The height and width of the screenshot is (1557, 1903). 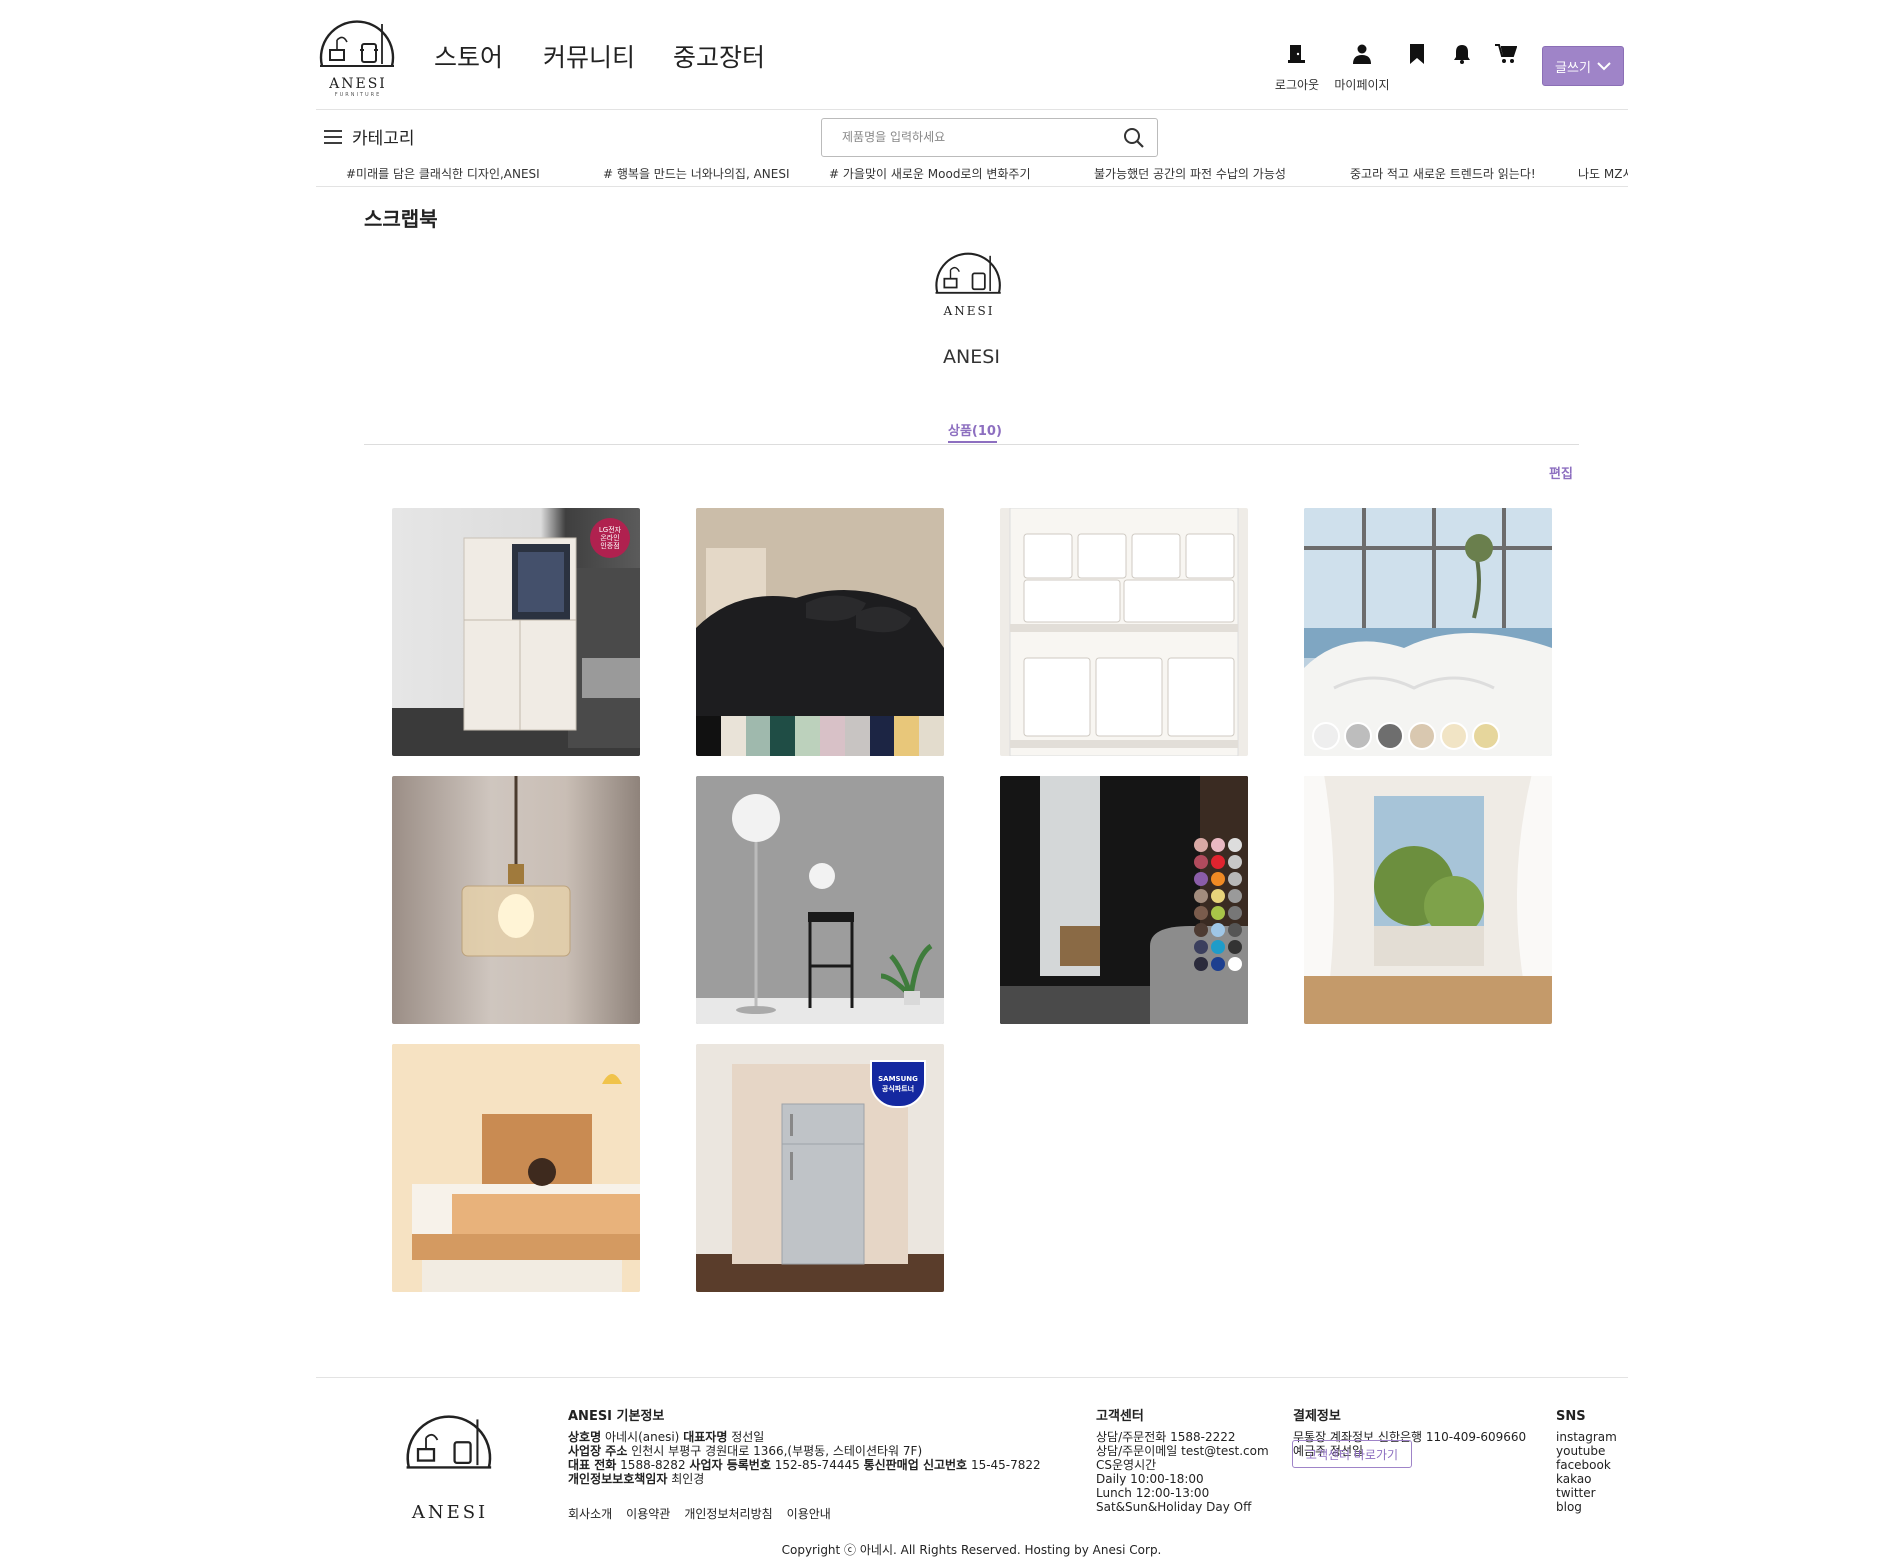 What do you see at coordinates (719, 56) in the screenshot?
I see `nav-market: 중고장터` at bounding box center [719, 56].